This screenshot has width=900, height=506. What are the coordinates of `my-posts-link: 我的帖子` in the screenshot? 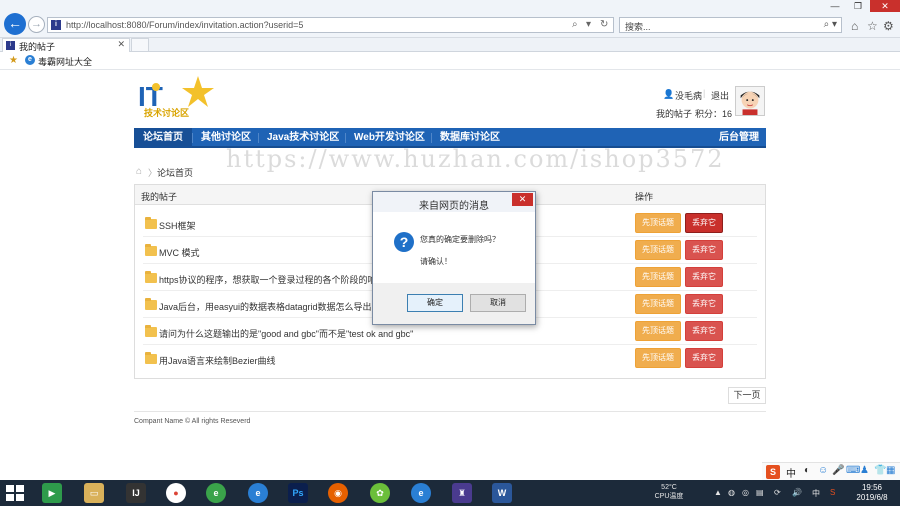 It's located at (674, 113).